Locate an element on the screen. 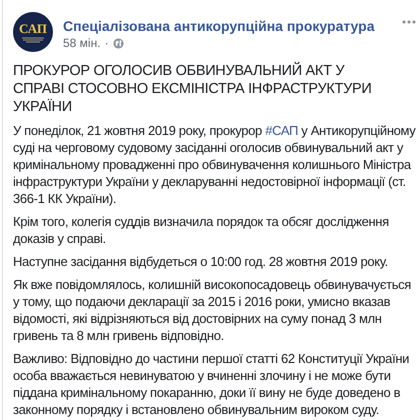  page-logo: САП is located at coordinates (33, 32).